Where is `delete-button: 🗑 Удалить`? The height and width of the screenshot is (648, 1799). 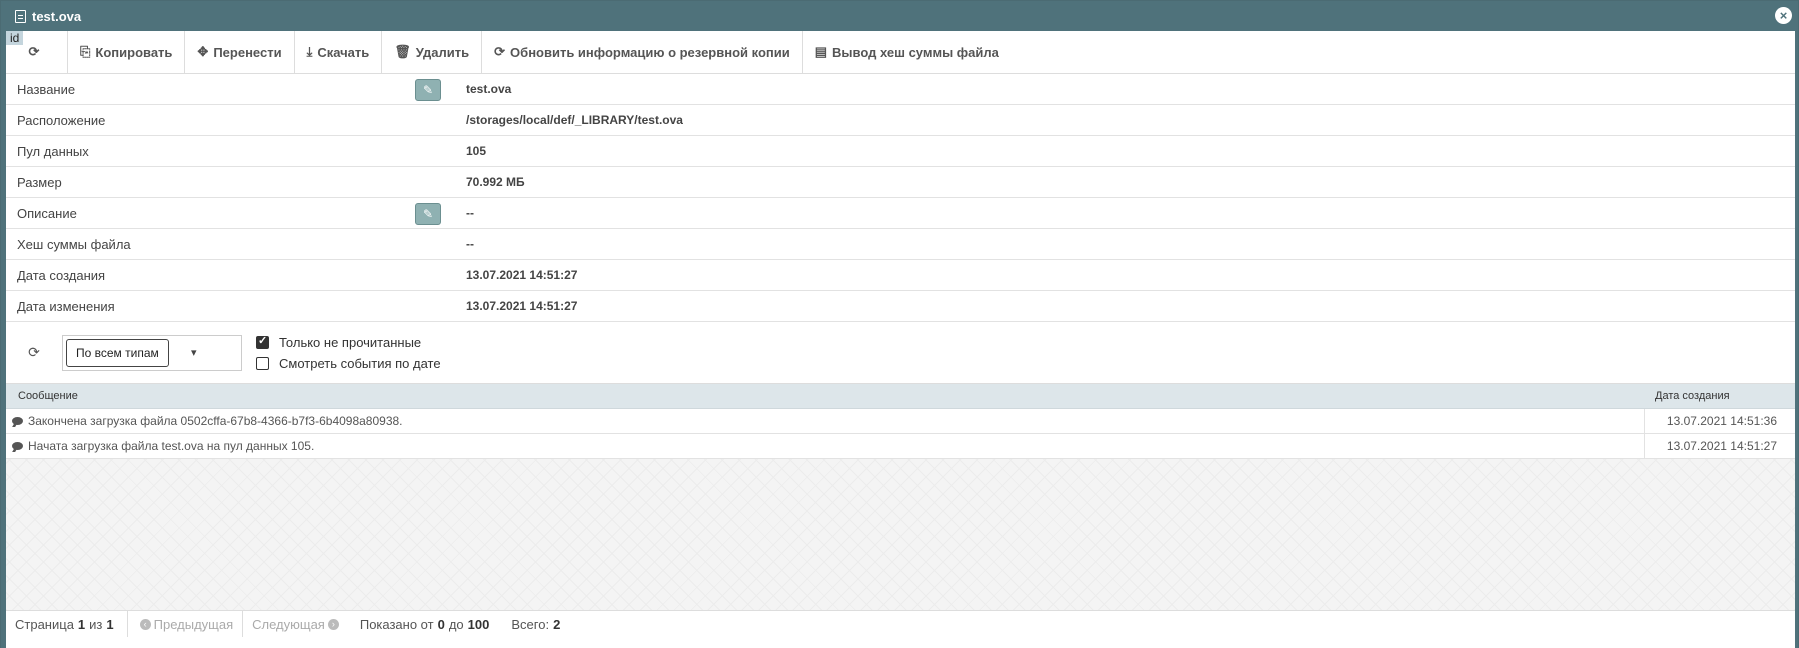 delete-button: 🗑 Удалить is located at coordinates (432, 52).